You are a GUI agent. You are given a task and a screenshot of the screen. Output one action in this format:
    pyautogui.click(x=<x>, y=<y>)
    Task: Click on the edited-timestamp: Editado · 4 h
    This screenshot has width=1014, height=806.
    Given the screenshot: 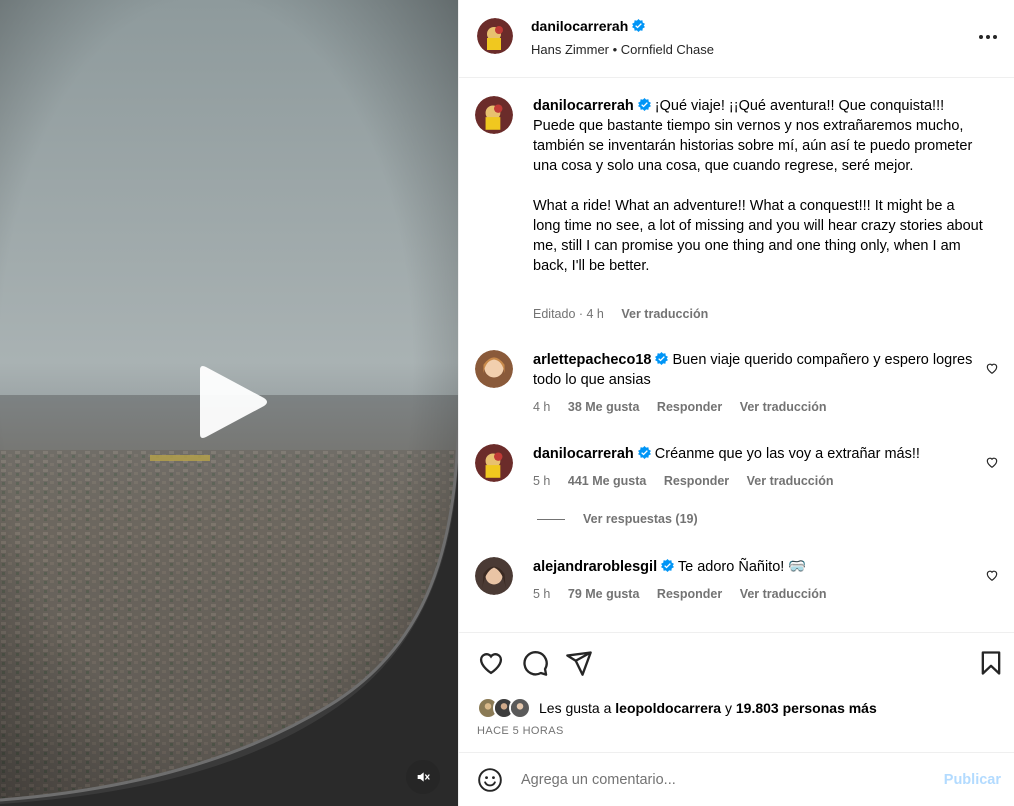 What is the action you would take?
    pyautogui.click(x=568, y=314)
    